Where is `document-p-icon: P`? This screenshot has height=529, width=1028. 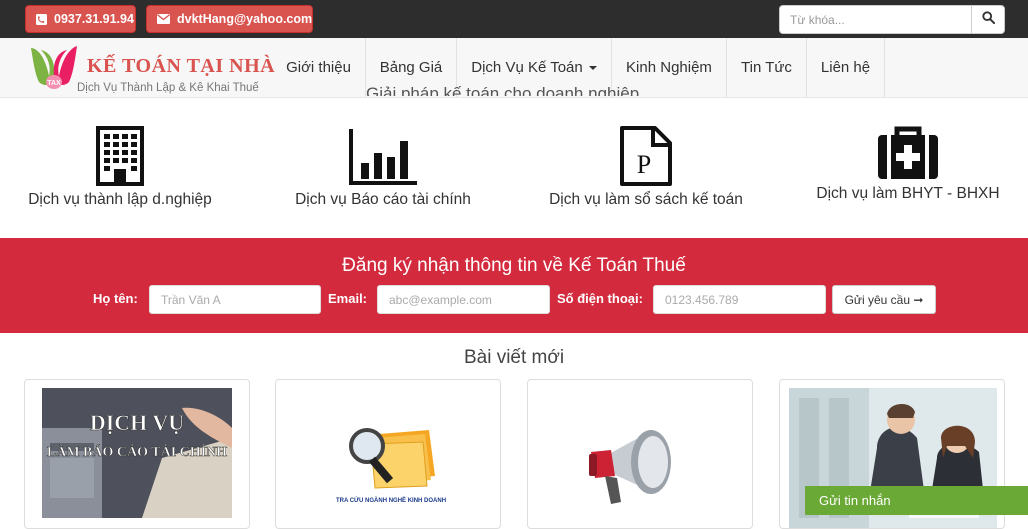
document-p-icon: P is located at coordinates (646, 156).